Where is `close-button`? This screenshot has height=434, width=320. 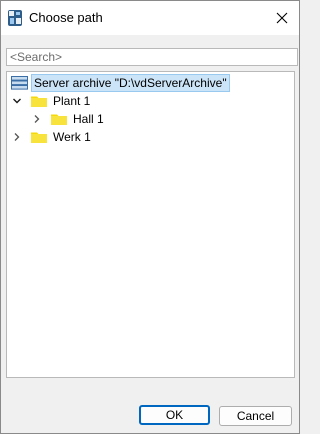
close-button is located at coordinates (282, 18).